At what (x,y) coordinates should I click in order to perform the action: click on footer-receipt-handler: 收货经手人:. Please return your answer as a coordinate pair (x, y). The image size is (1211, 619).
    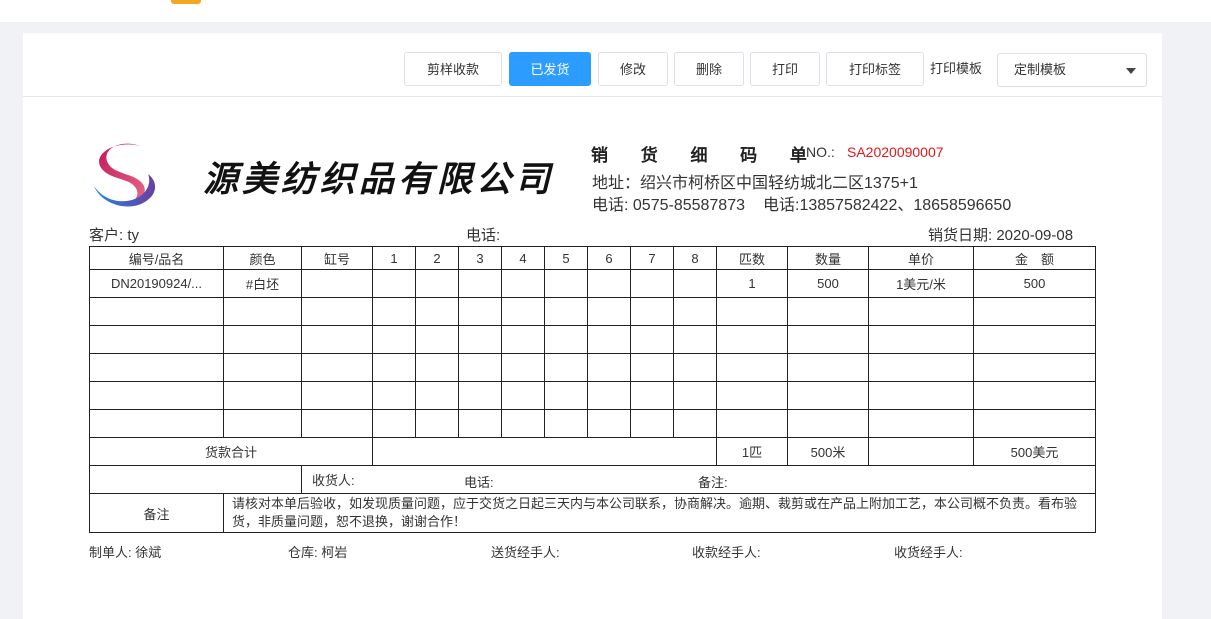
    Looking at the image, I should click on (928, 552).